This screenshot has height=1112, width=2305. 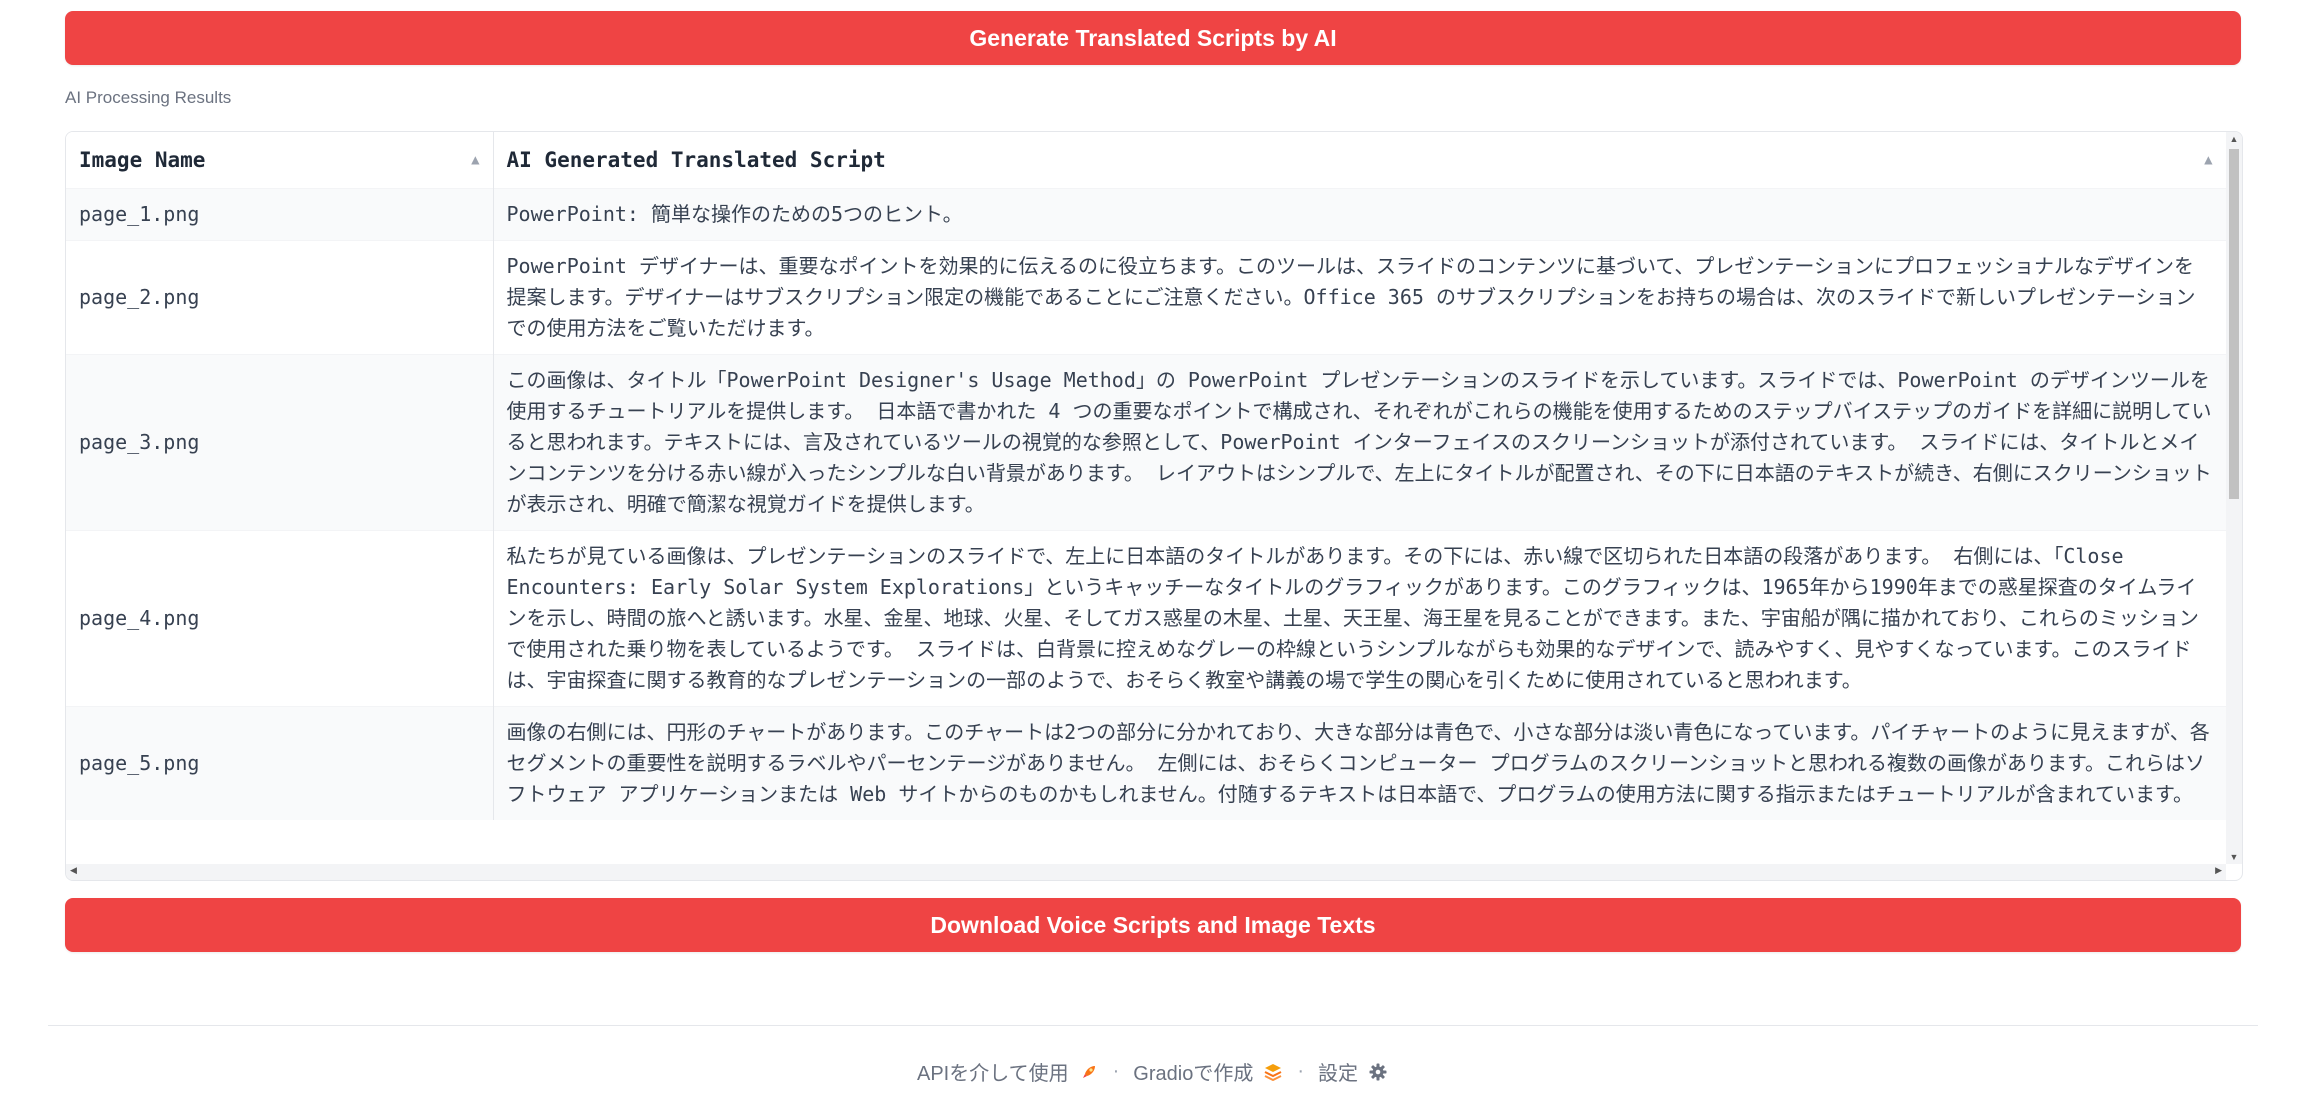 I want to click on column-header-image-name: Image Name ▲, so click(x=280, y=160).